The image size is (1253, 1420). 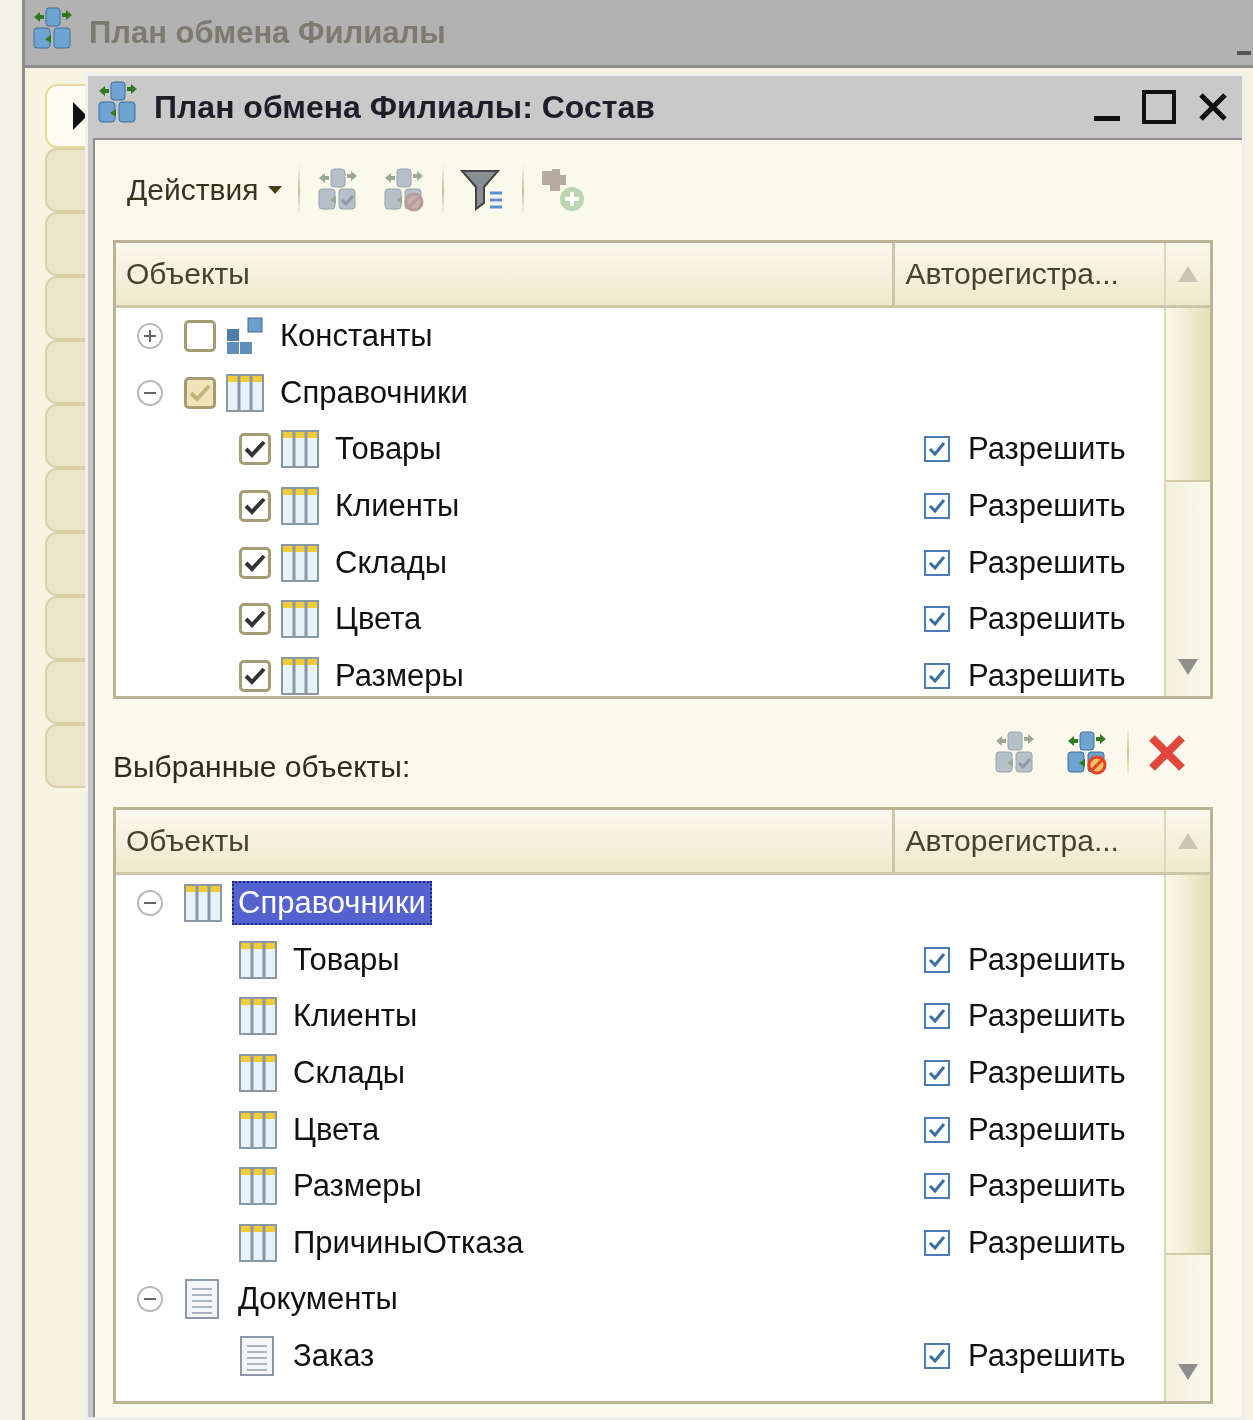 What do you see at coordinates (1213, 107) in the screenshot?
I see `close-icon` at bounding box center [1213, 107].